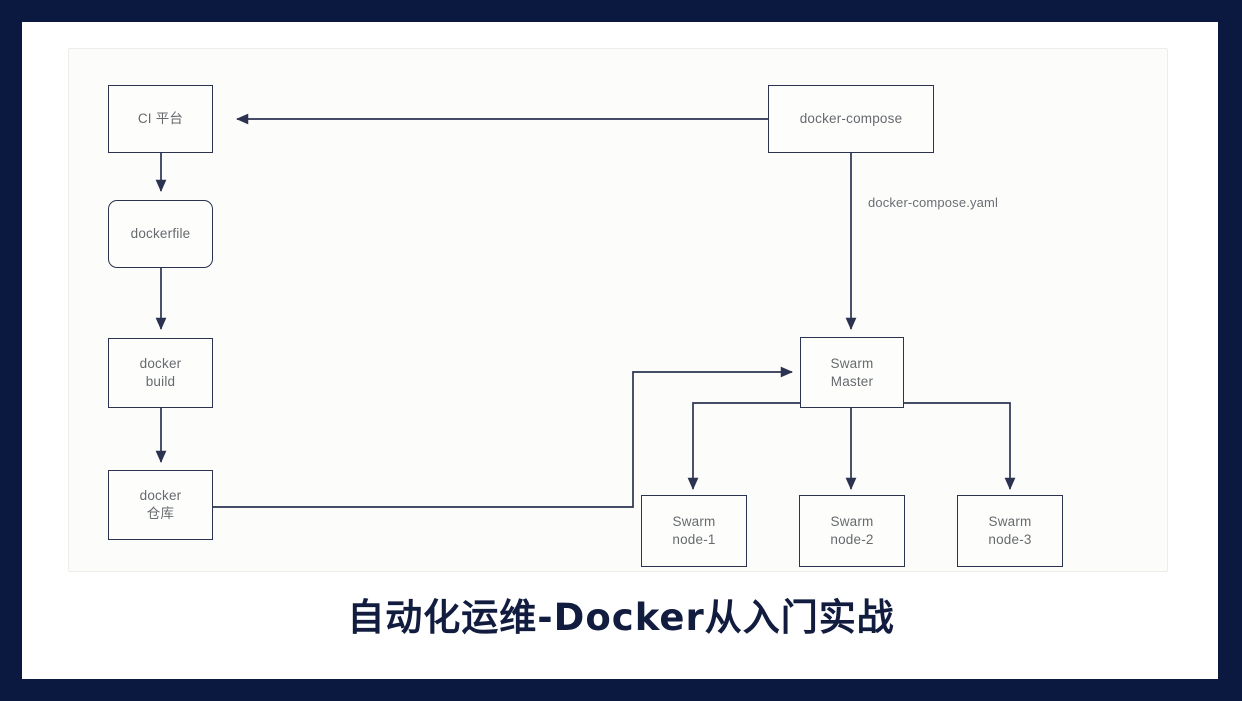 Image resolution: width=1242 pixels, height=701 pixels. Describe the element at coordinates (160, 373) in the screenshot. I see `node-docker-build: docker build` at that location.